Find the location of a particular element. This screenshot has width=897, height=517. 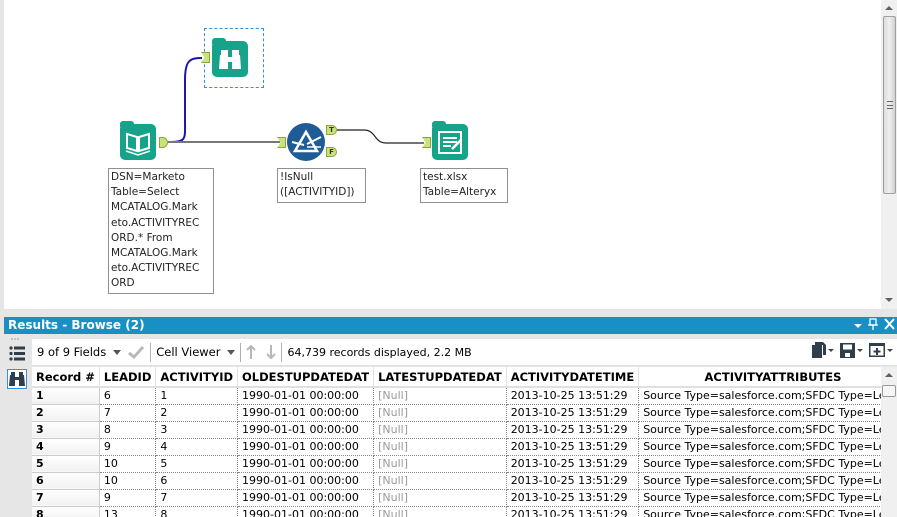

browse-tool is located at coordinates (230, 57).